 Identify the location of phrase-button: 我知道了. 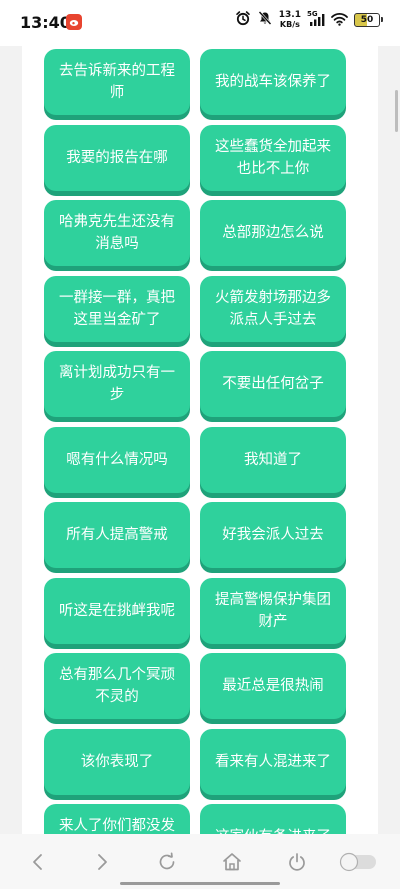
(273, 459).